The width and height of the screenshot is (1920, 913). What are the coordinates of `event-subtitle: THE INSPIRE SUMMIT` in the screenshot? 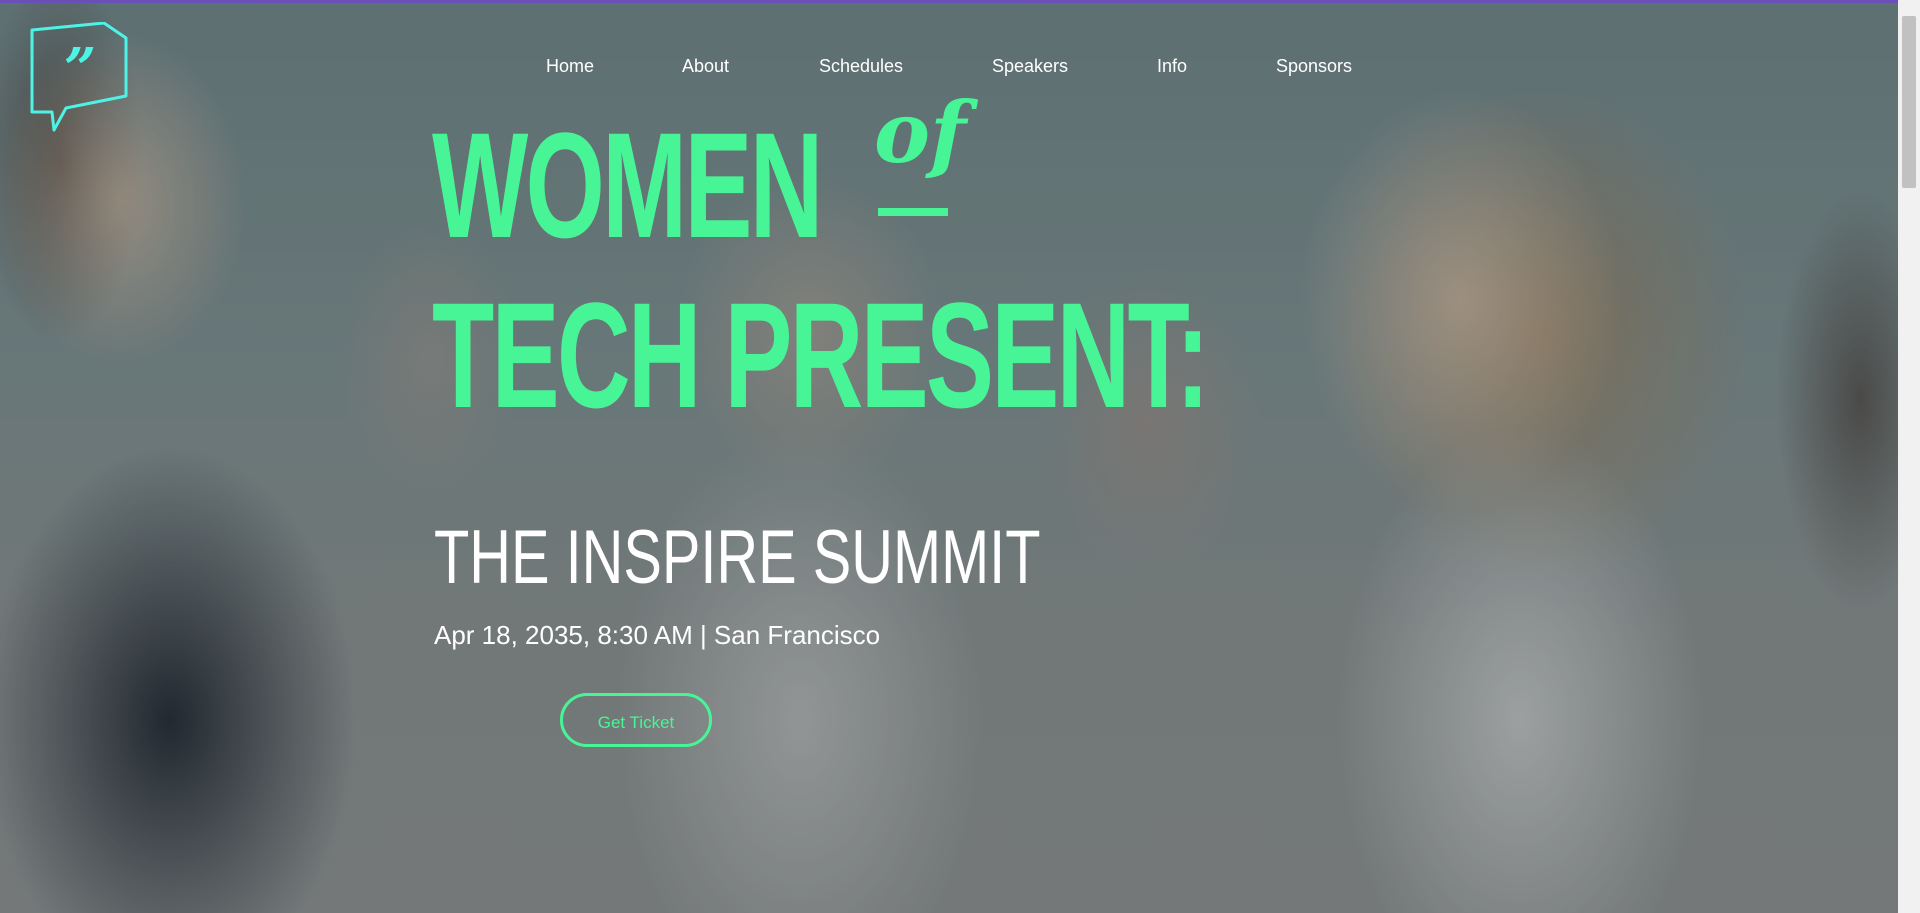 It's located at (737, 557).